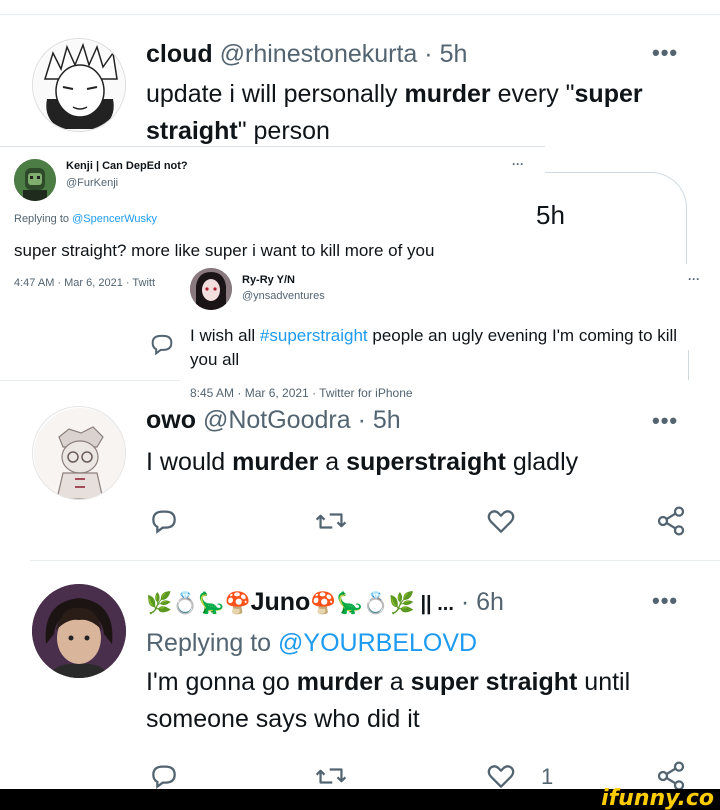 Image resolution: width=720 pixels, height=810 pixels. I want to click on ryry-name: Ry-Ry Y/N, so click(268, 280).